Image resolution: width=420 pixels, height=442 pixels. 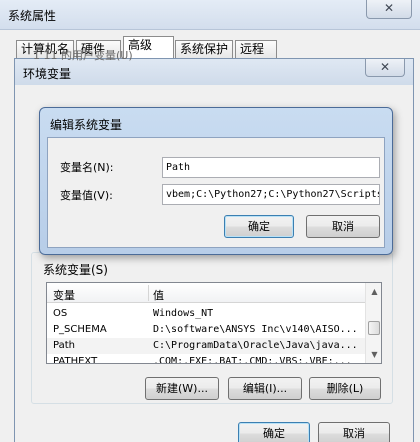 I want to click on environment-variables-title: 环境变量, so click(x=47, y=74).